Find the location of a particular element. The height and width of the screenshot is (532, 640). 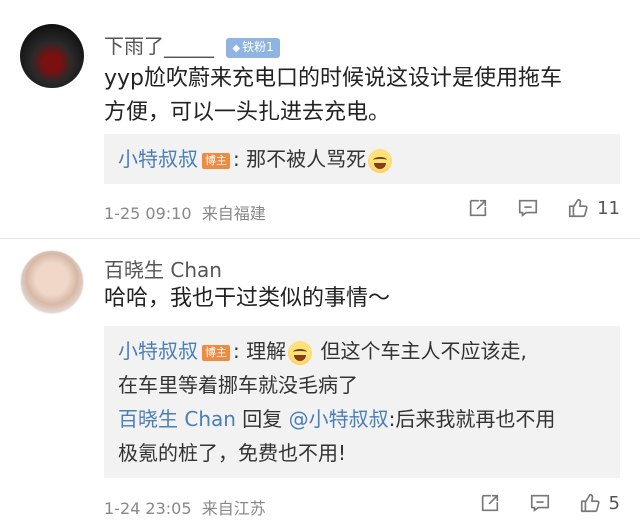

like-button: 5 is located at coordinates (599, 503).